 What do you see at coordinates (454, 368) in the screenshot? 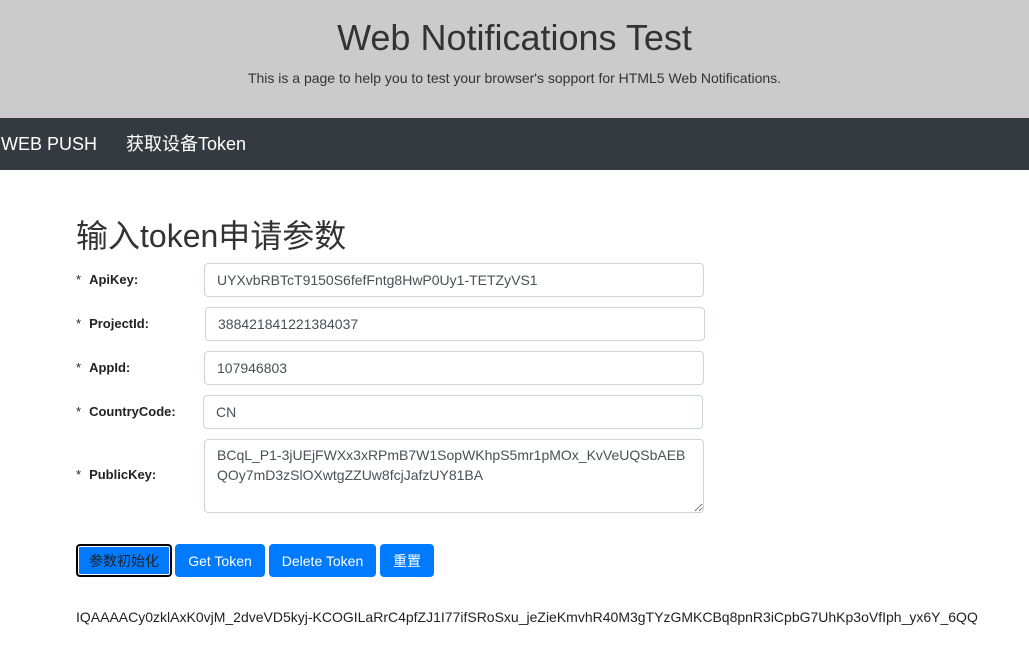
I see `appid-input` at bounding box center [454, 368].